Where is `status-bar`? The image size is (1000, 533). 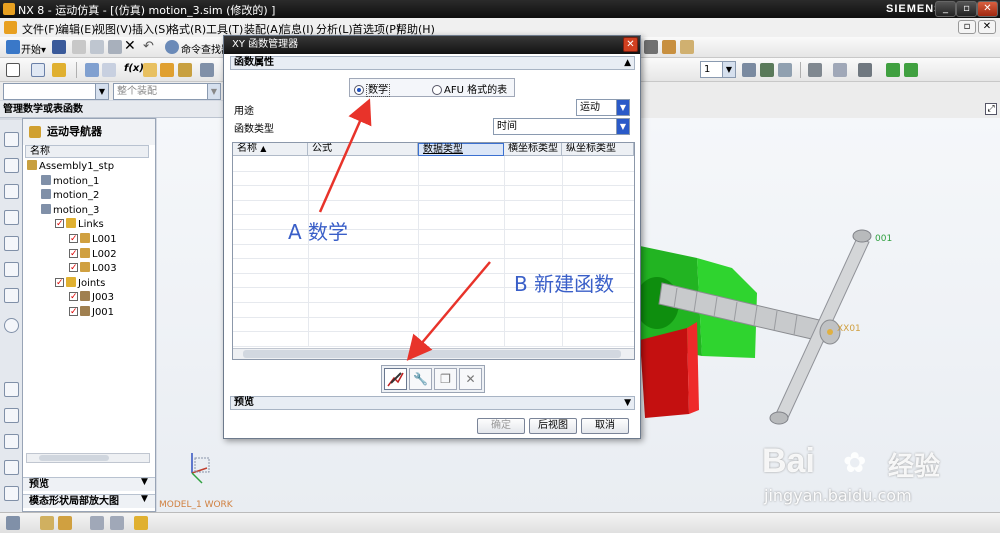 status-bar is located at coordinates (500, 522).